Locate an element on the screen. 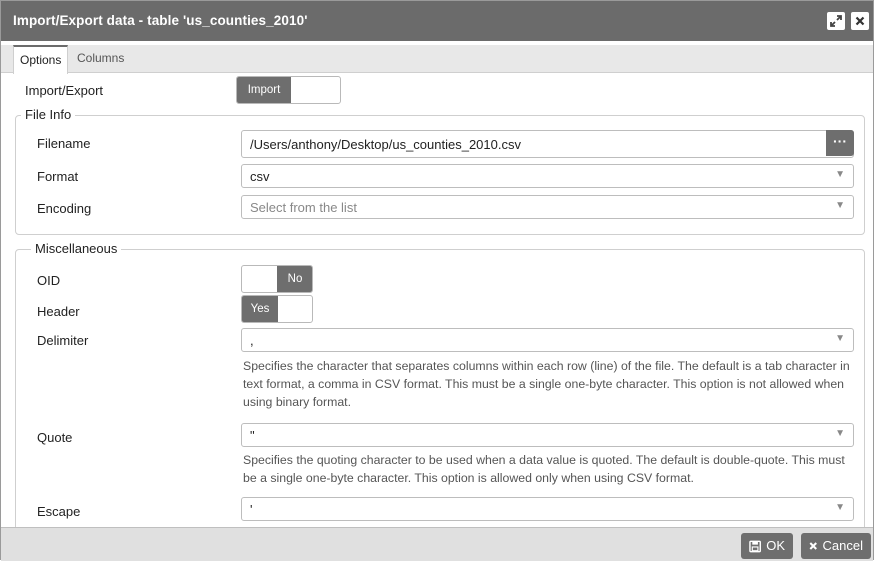 The width and height of the screenshot is (874, 561). encoding-placeholder: Select from the list is located at coordinates (303, 207).